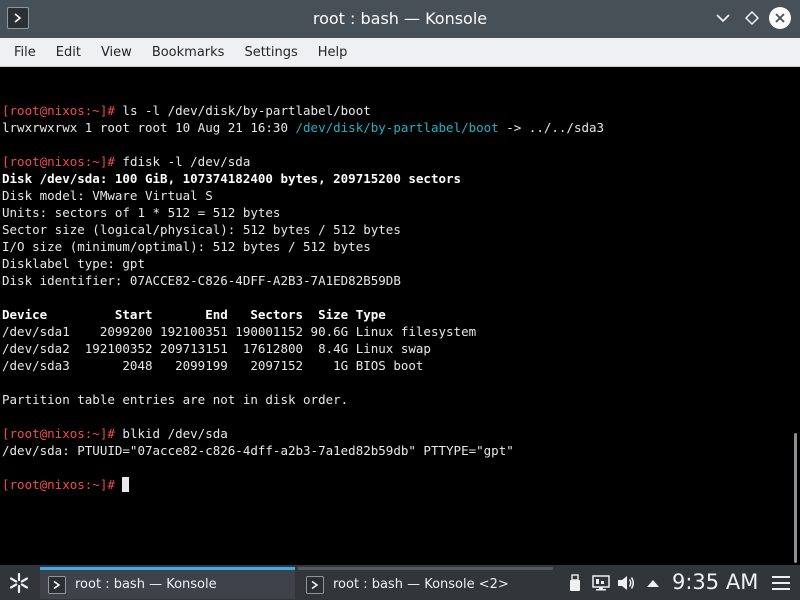 This screenshot has height=600, width=800. I want to click on terminal-text: Disk model: VMware Virtual S, so click(107, 195).